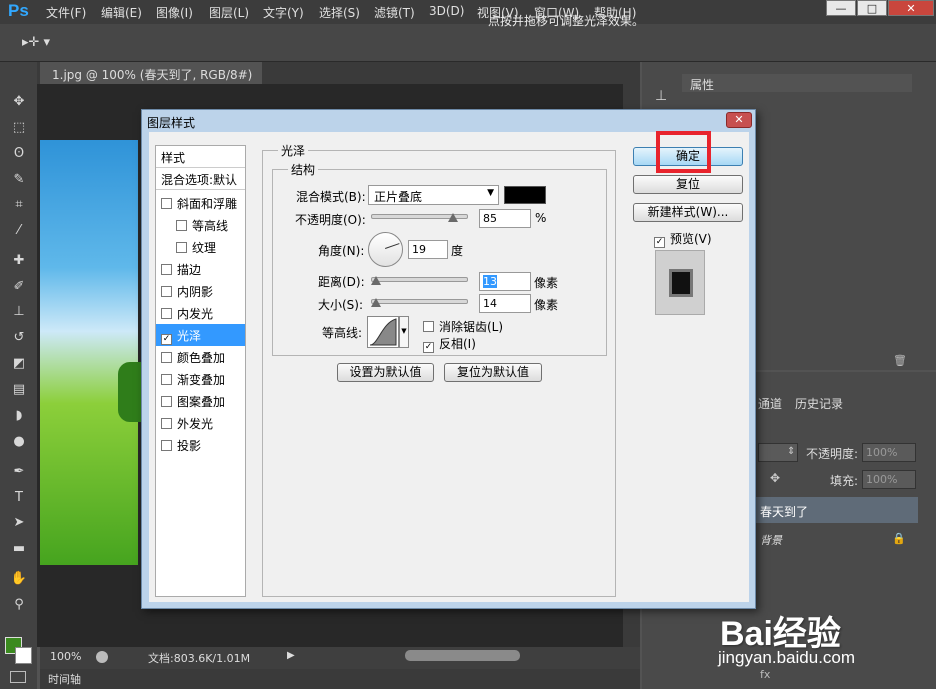 Image resolution: width=936 pixels, height=689 pixels. I want to click on menu-image: 图像(I), so click(174, 12).